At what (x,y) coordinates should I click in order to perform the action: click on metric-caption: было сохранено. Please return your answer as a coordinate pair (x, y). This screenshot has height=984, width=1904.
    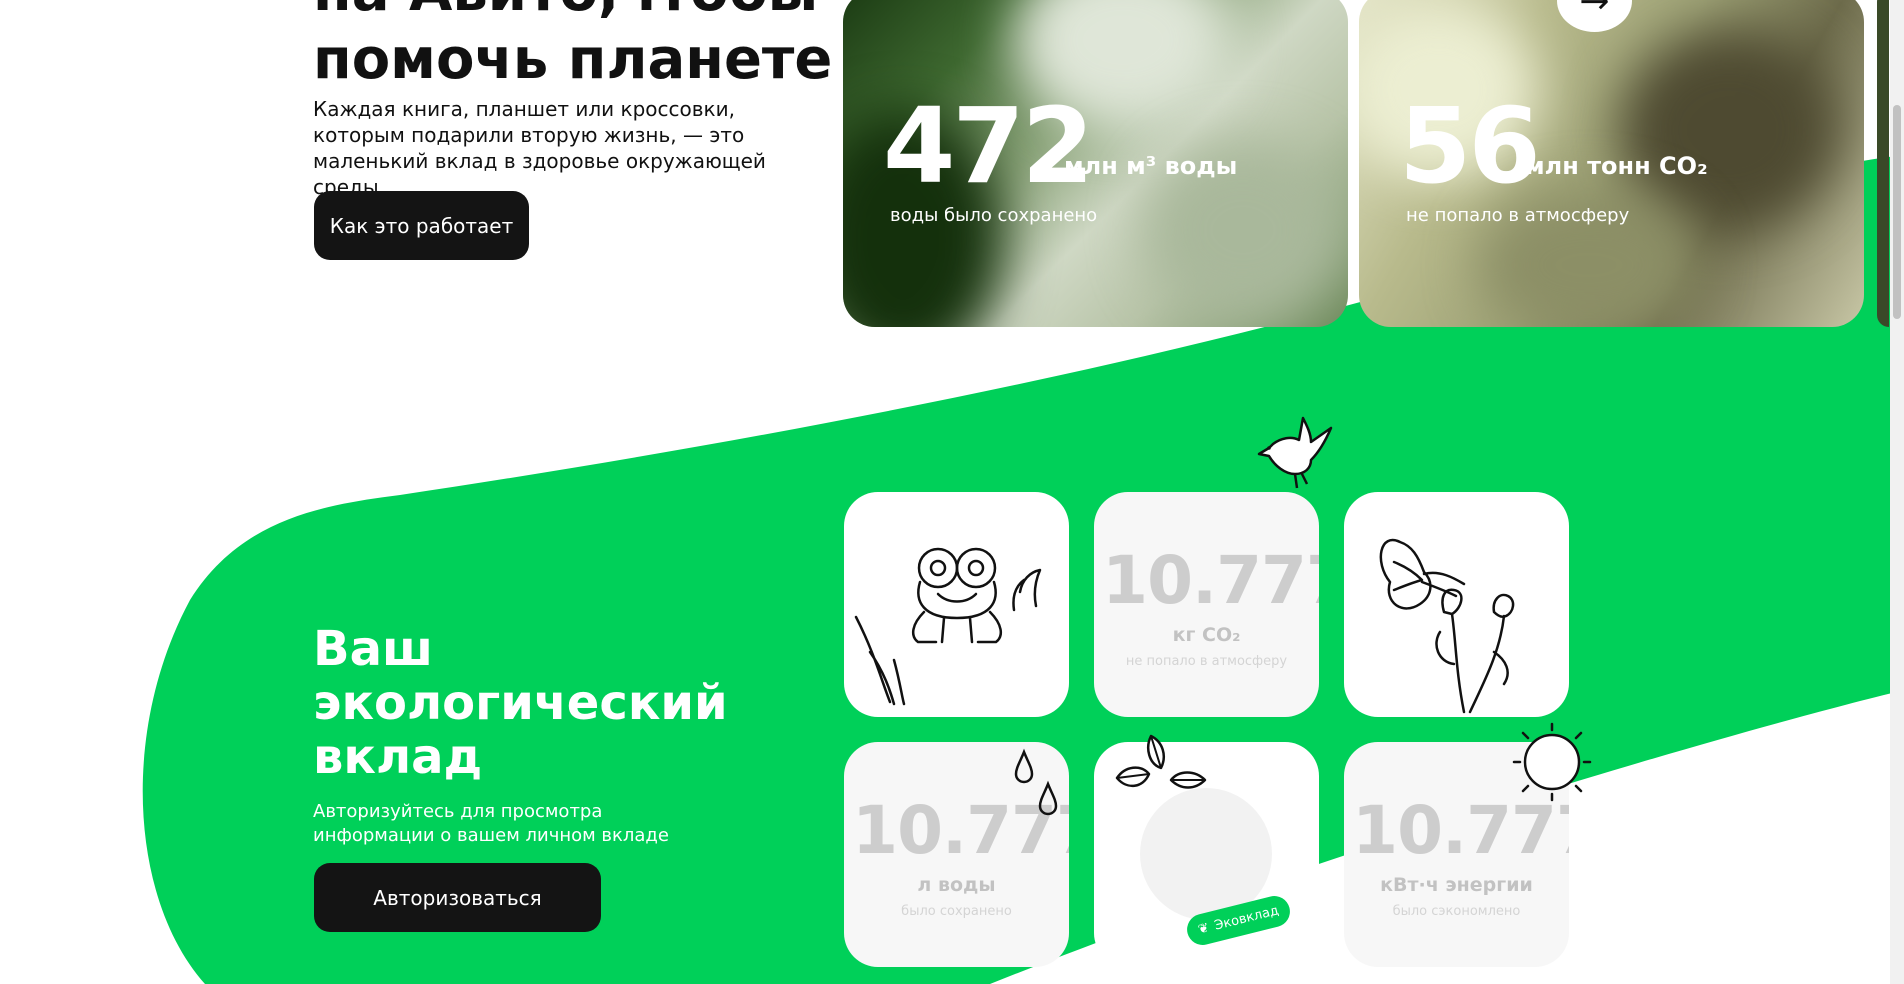
    Looking at the image, I should click on (956, 911).